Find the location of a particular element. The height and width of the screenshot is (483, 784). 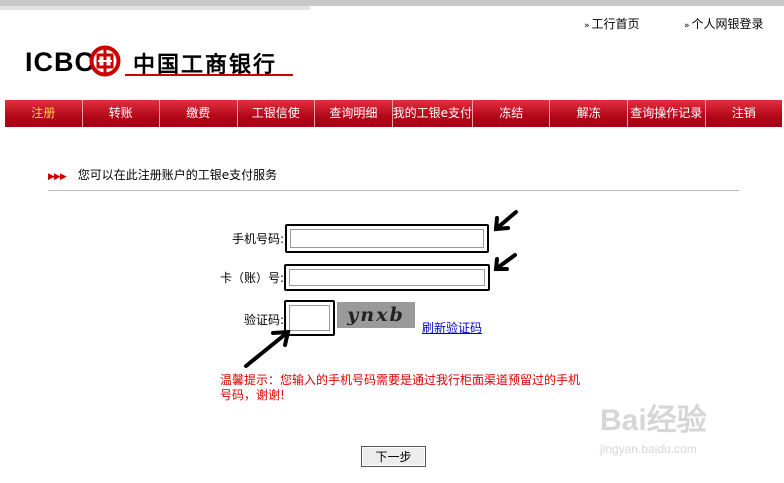

watermark-url: jingyan.baidu.com is located at coordinates (648, 449).